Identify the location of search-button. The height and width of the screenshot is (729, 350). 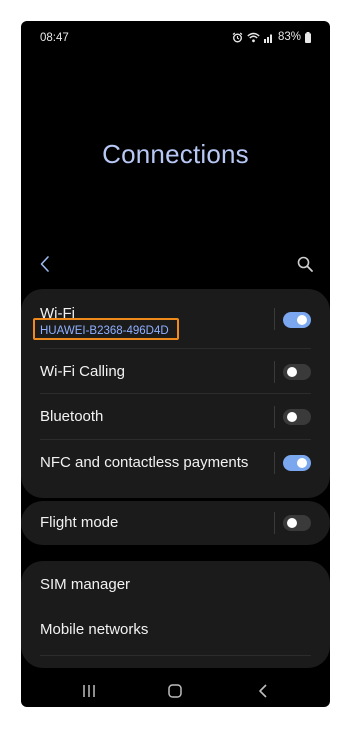
(305, 264).